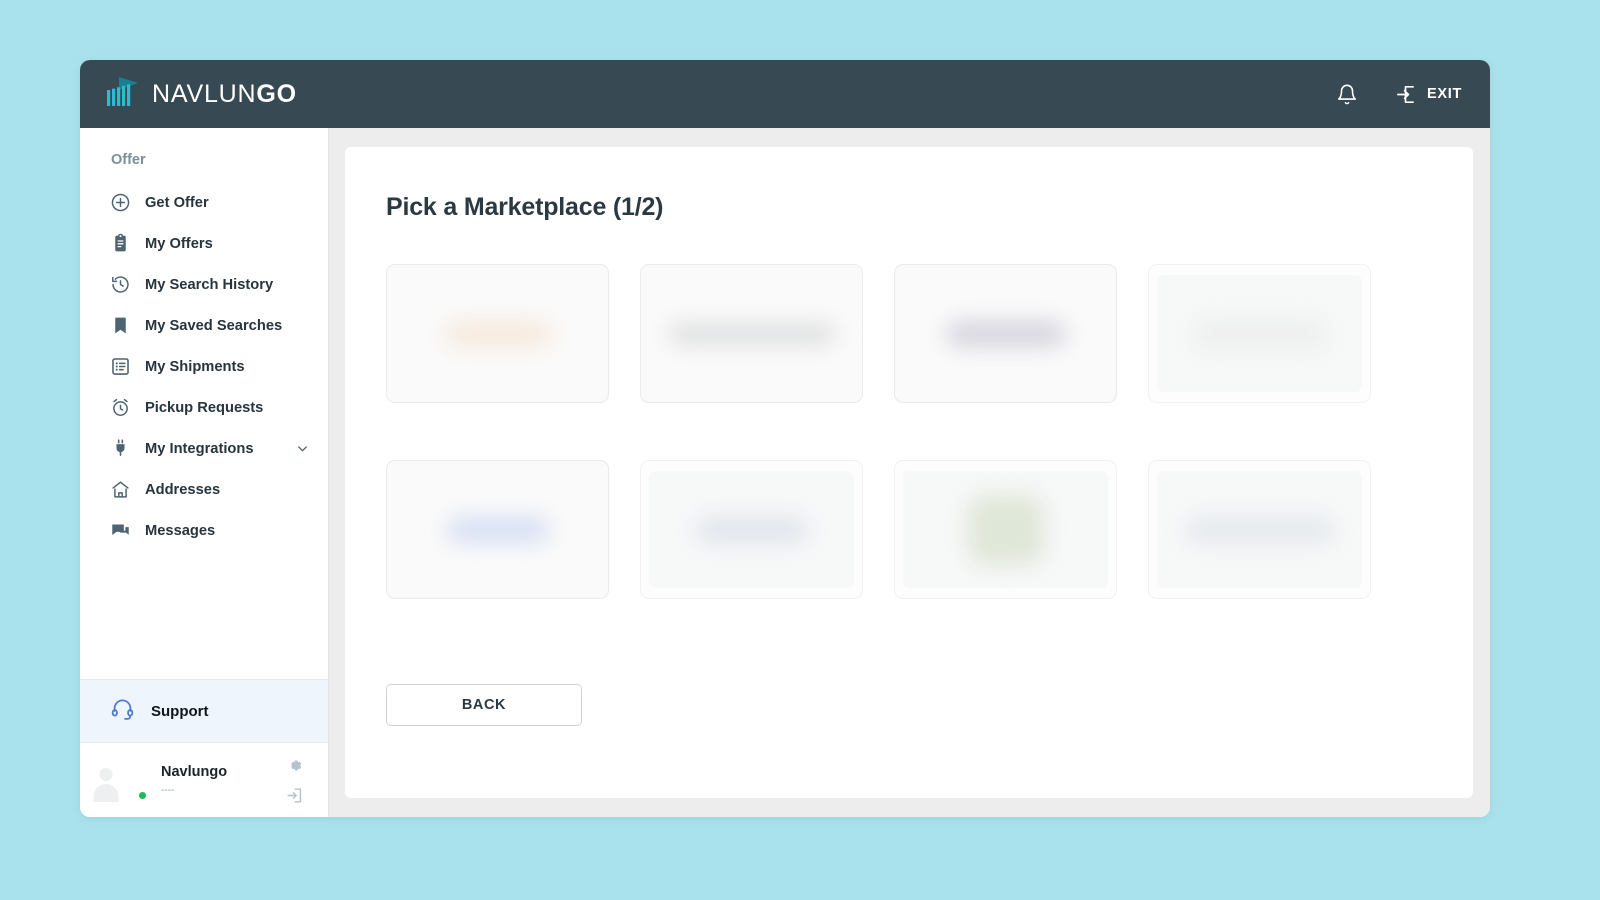 The width and height of the screenshot is (1600, 900). Describe the element at coordinates (123, 94) in the screenshot. I see `navlungo-bars-logo-icon` at that location.